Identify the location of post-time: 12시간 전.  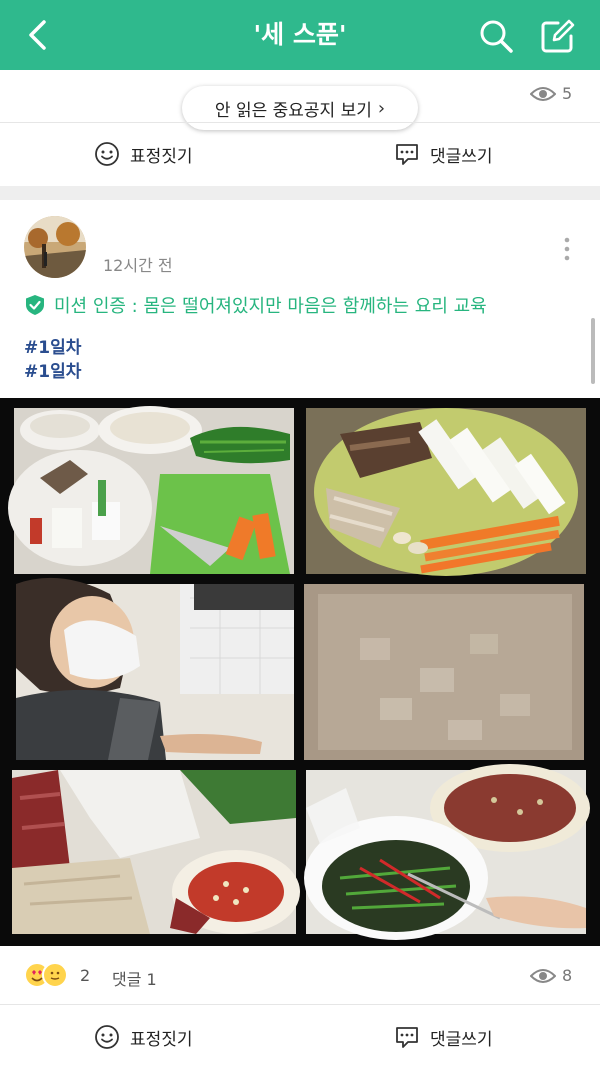
(138, 265).